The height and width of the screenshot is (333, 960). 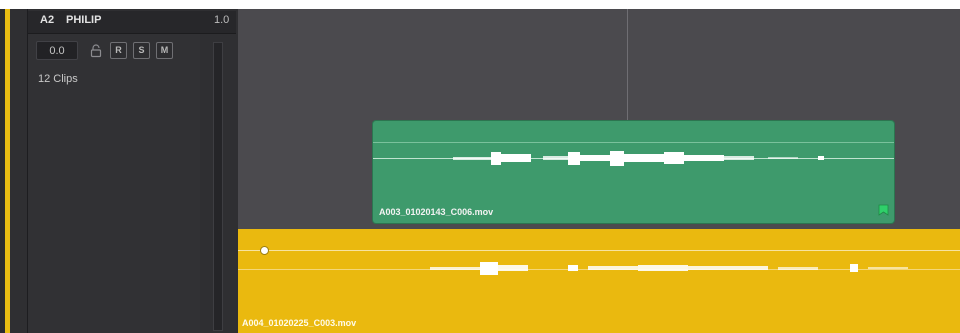 What do you see at coordinates (118, 50) in the screenshot?
I see `record-arm-button: R` at bounding box center [118, 50].